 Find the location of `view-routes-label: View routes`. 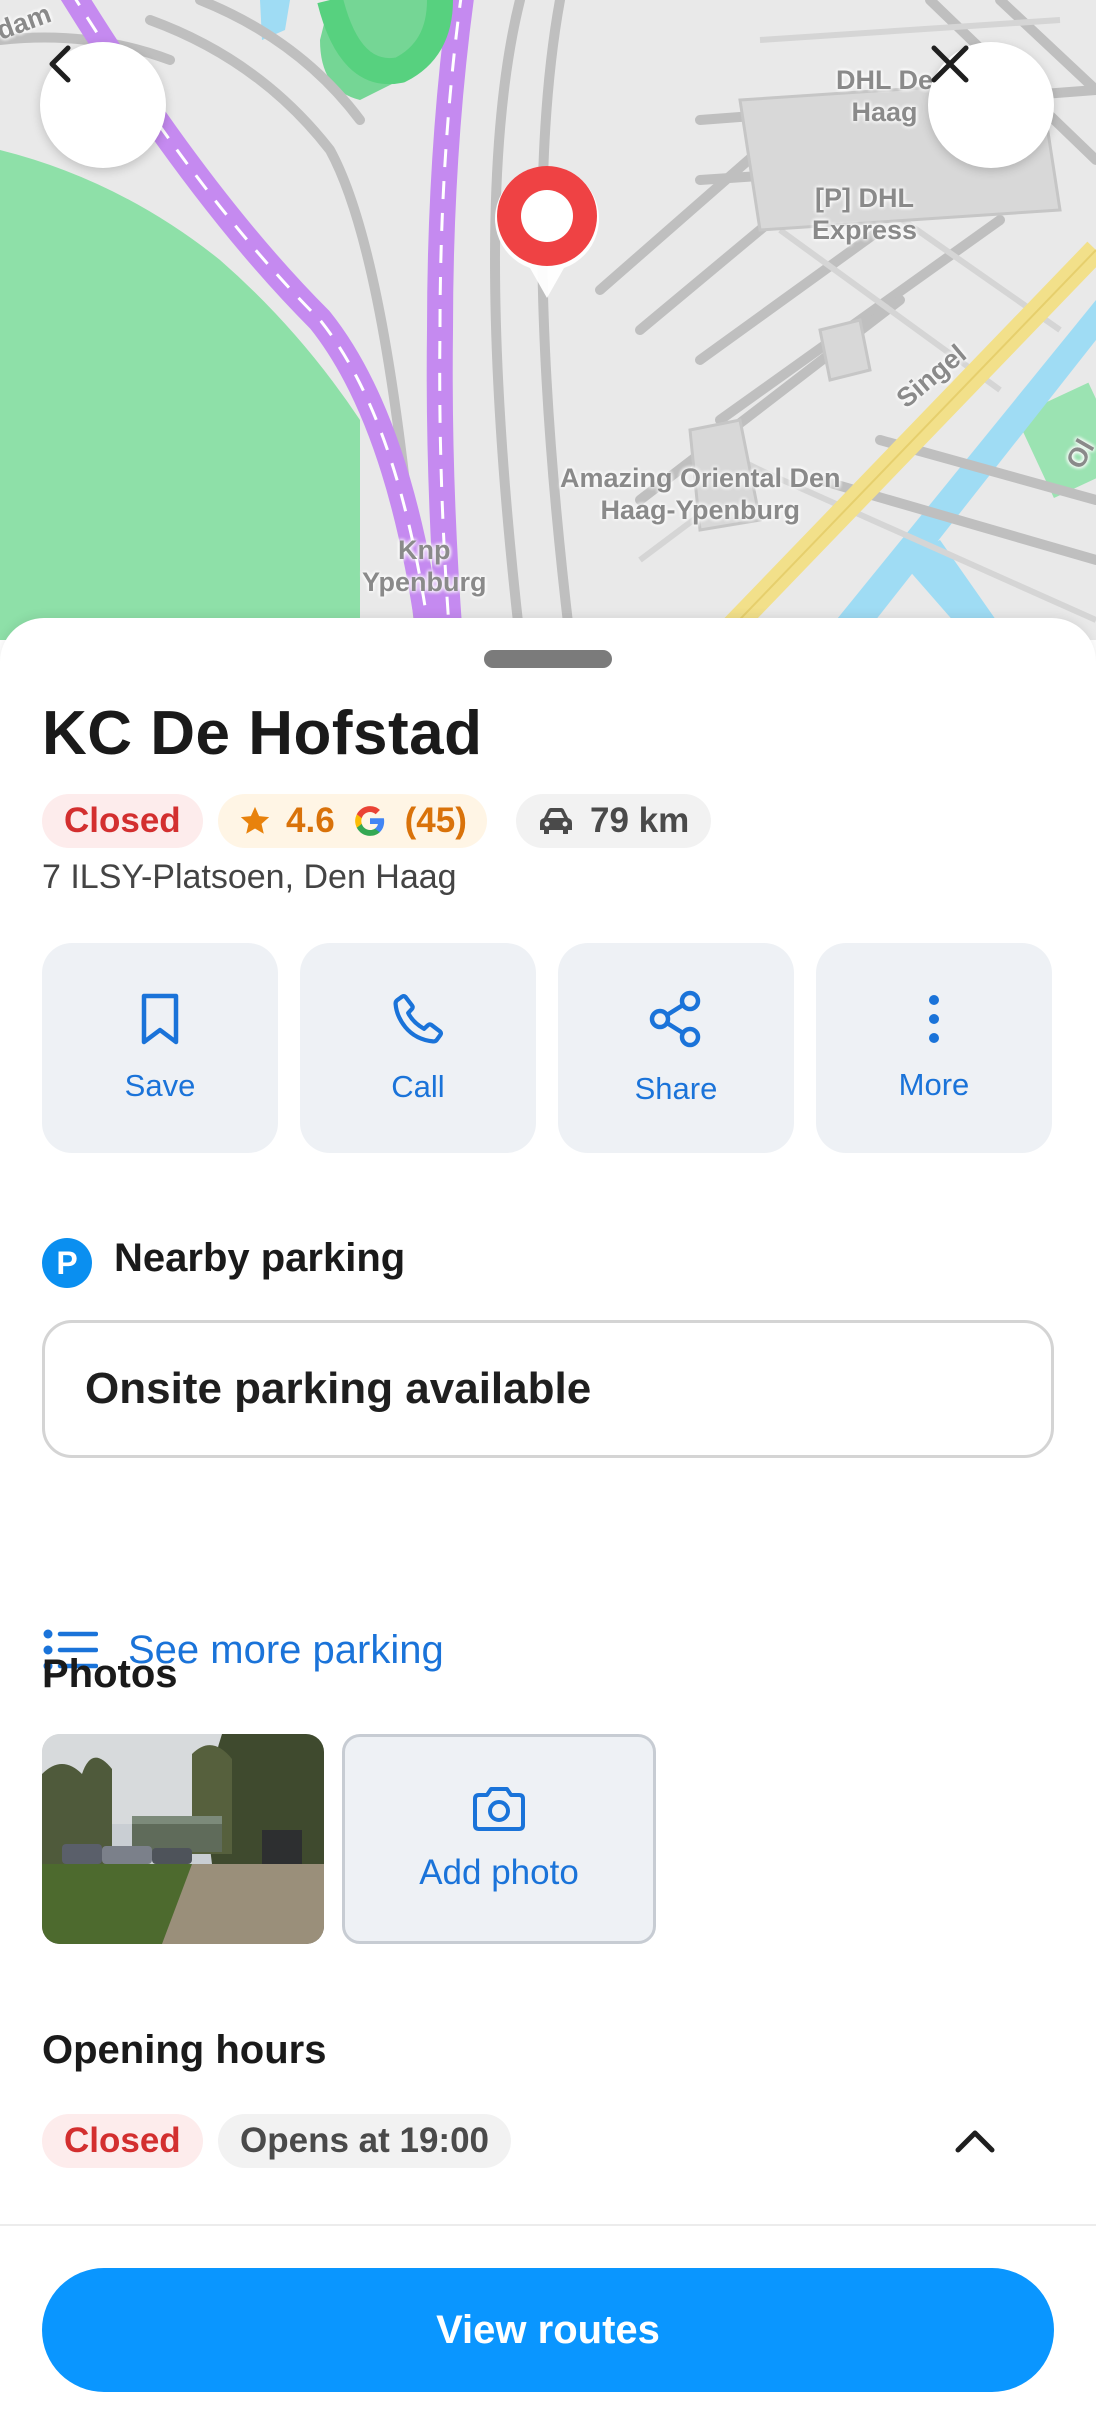

view-routes-label: View routes is located at coordinates (548, 2329).